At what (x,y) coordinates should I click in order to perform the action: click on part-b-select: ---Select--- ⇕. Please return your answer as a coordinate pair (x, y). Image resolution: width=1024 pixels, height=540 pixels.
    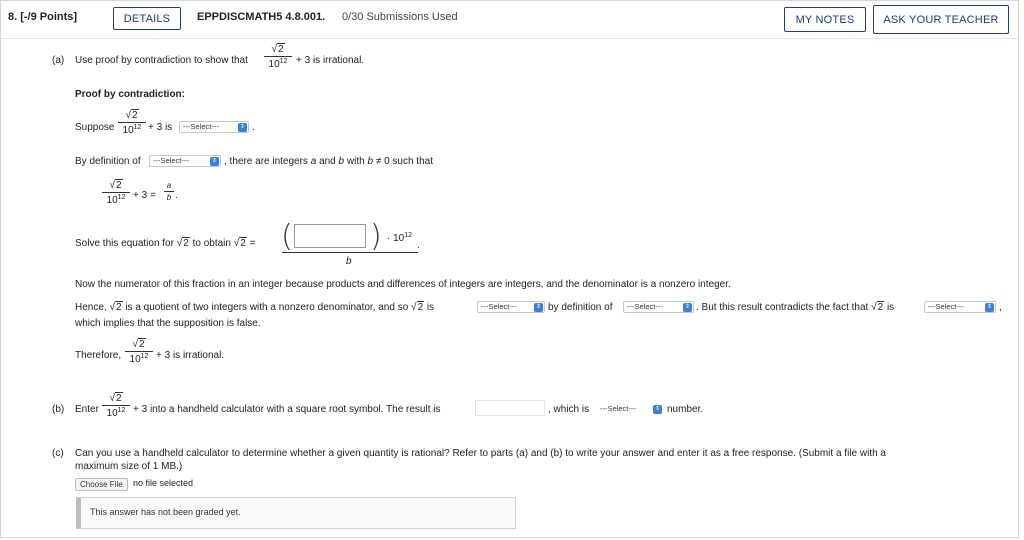
    Looking at the image, I should click on (630, 409).